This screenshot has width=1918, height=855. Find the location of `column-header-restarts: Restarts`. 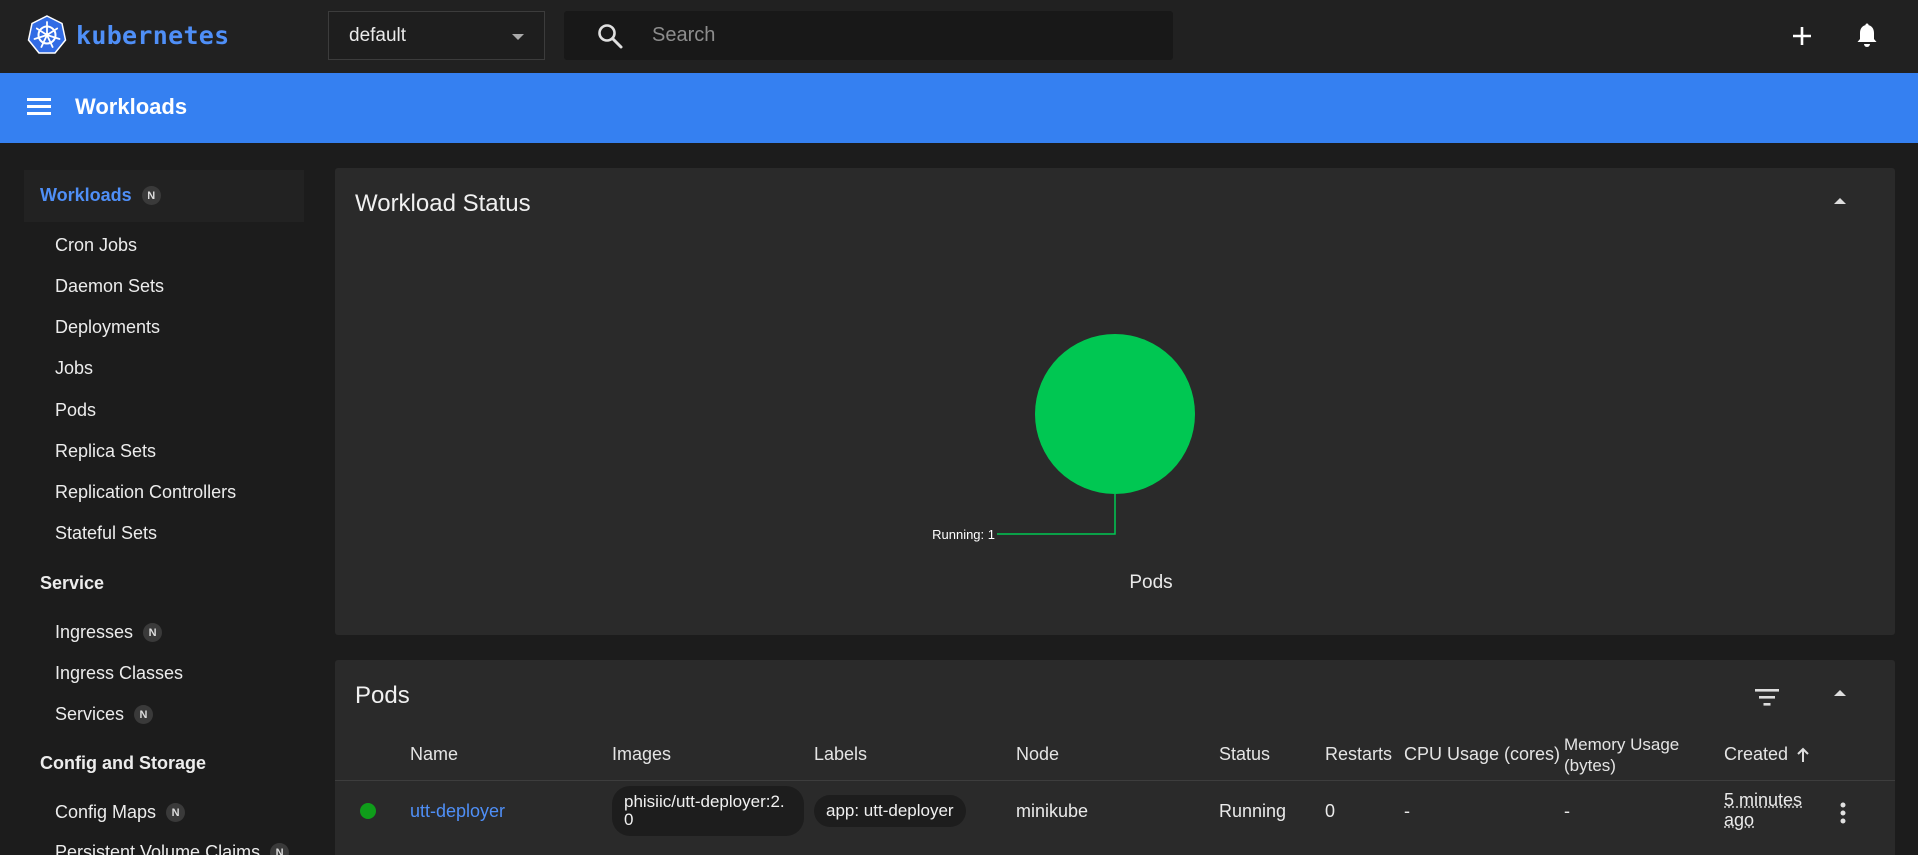

column-header-restarts: Restarts is located at coordinates (1359, 754).